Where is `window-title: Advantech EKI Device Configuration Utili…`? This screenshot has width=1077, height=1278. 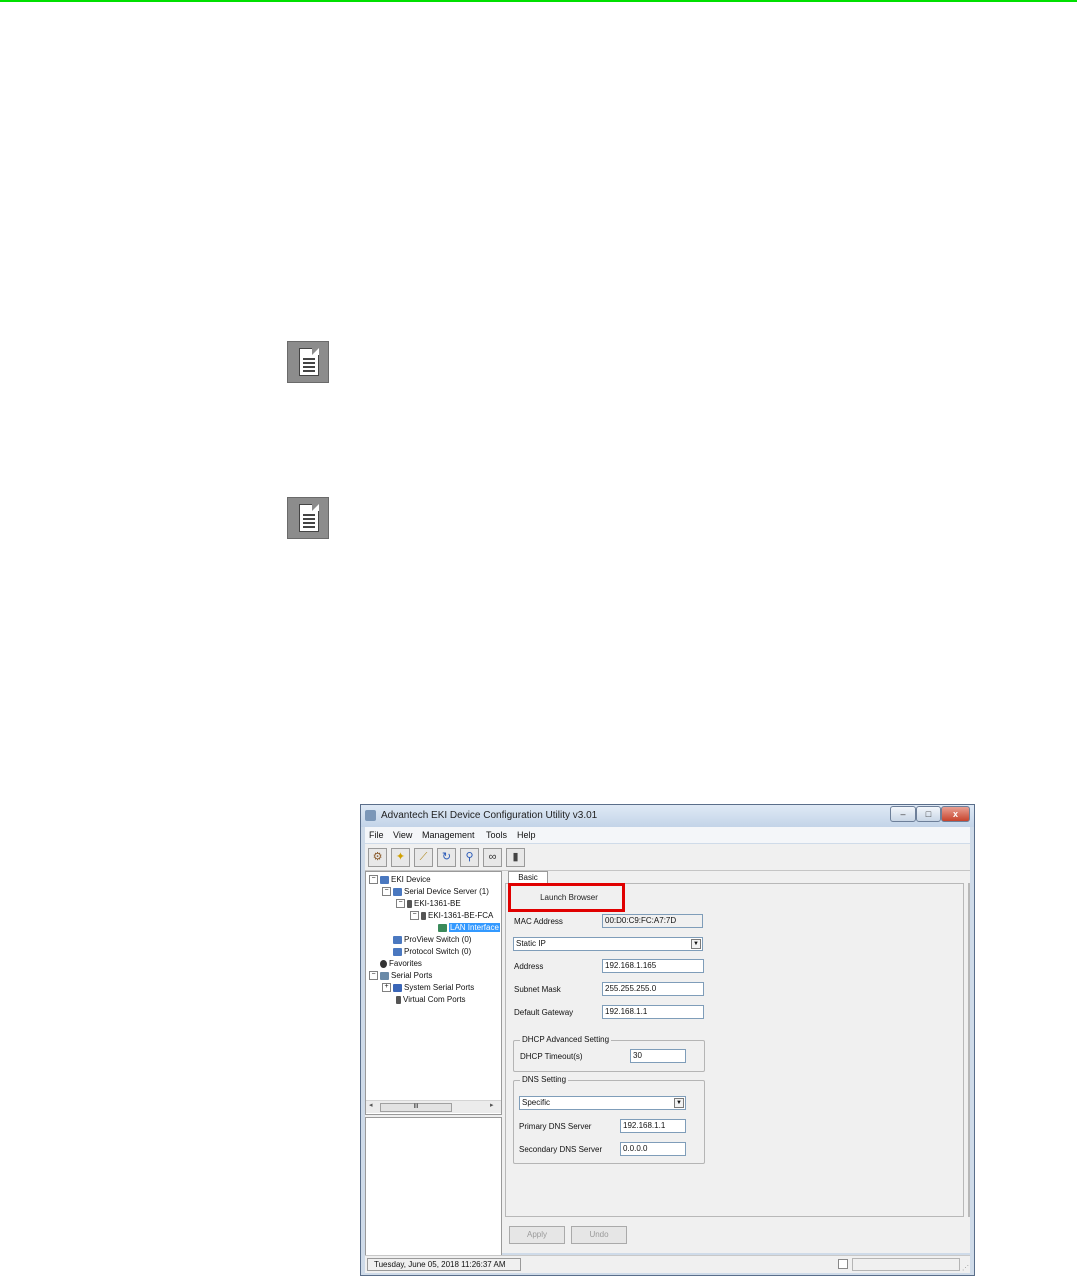 window-title: Advantech EKI Device Configuration Utili… is located at coordinates (489, 815).